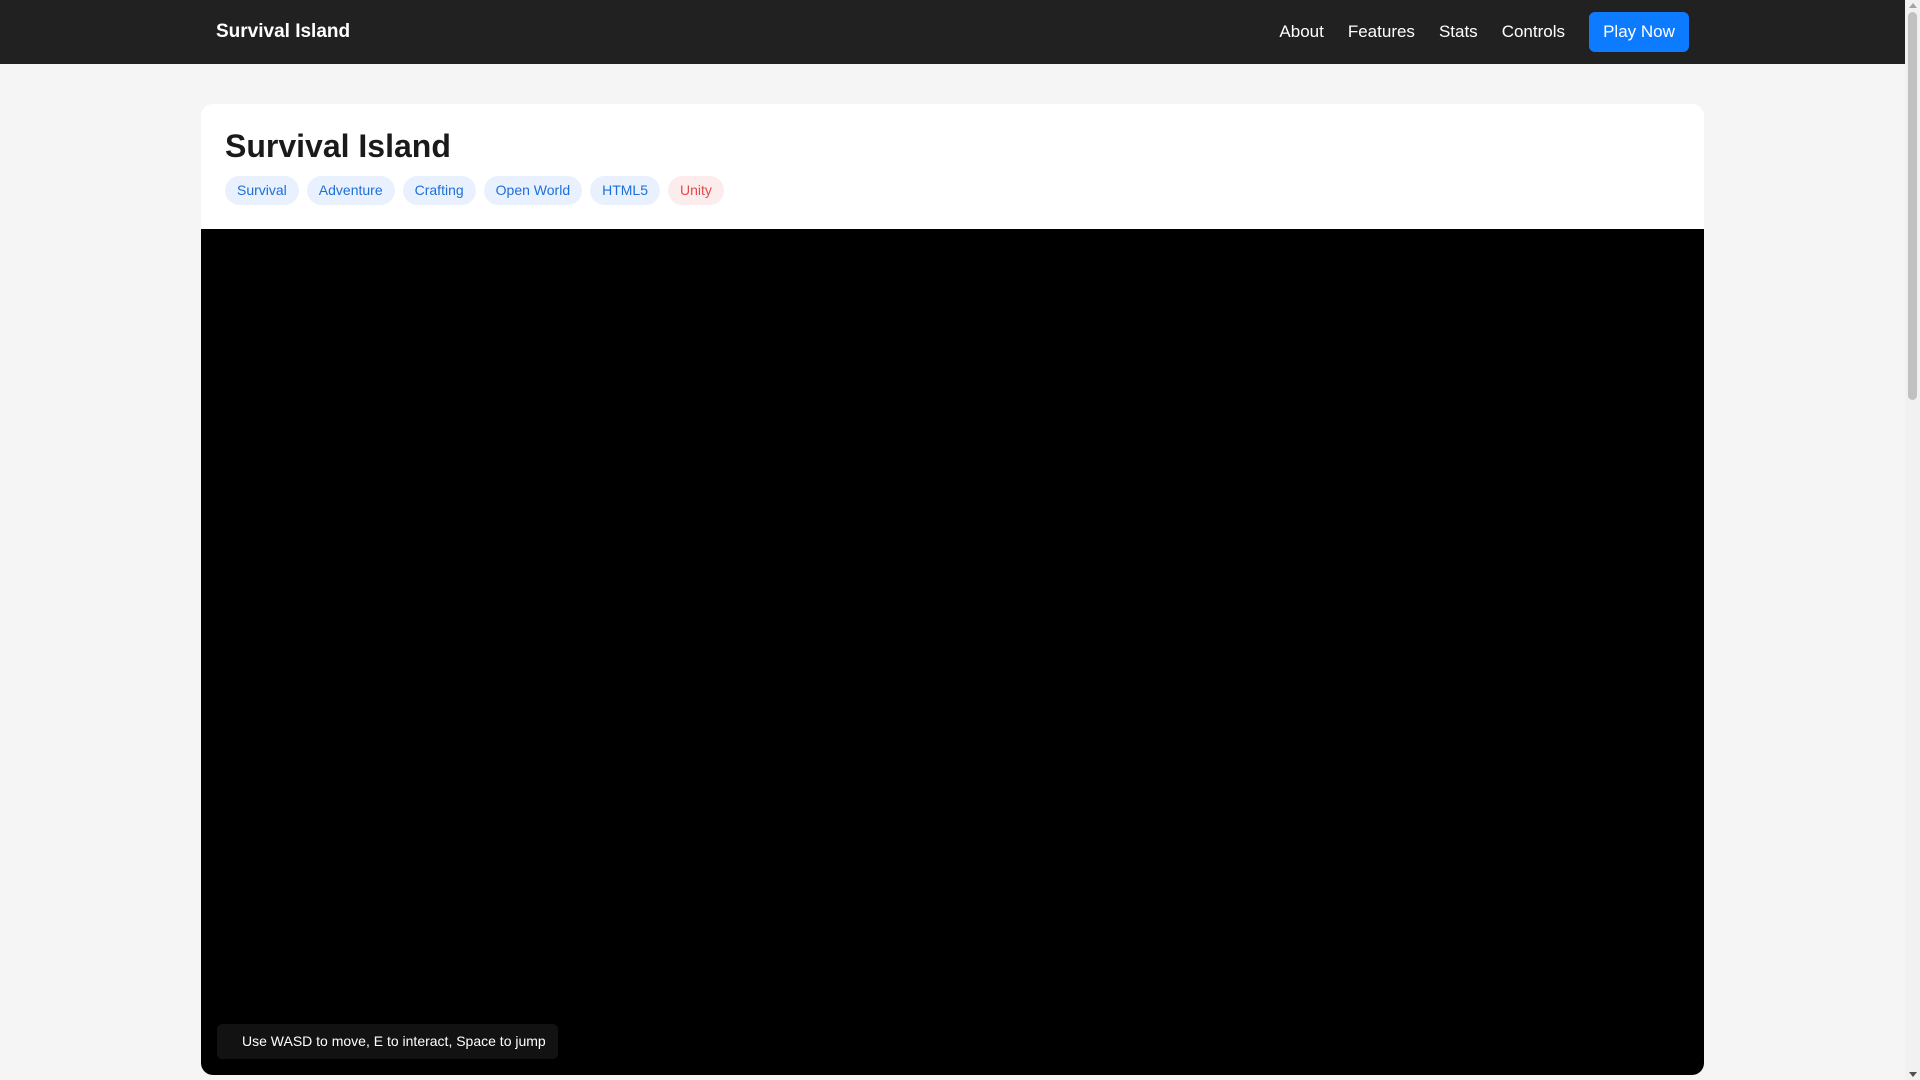  What do you see at coordinates (1913, 5) in the screenshot?
I see `scroll-up-arrow-icon` at bounding box center [1913, 5].